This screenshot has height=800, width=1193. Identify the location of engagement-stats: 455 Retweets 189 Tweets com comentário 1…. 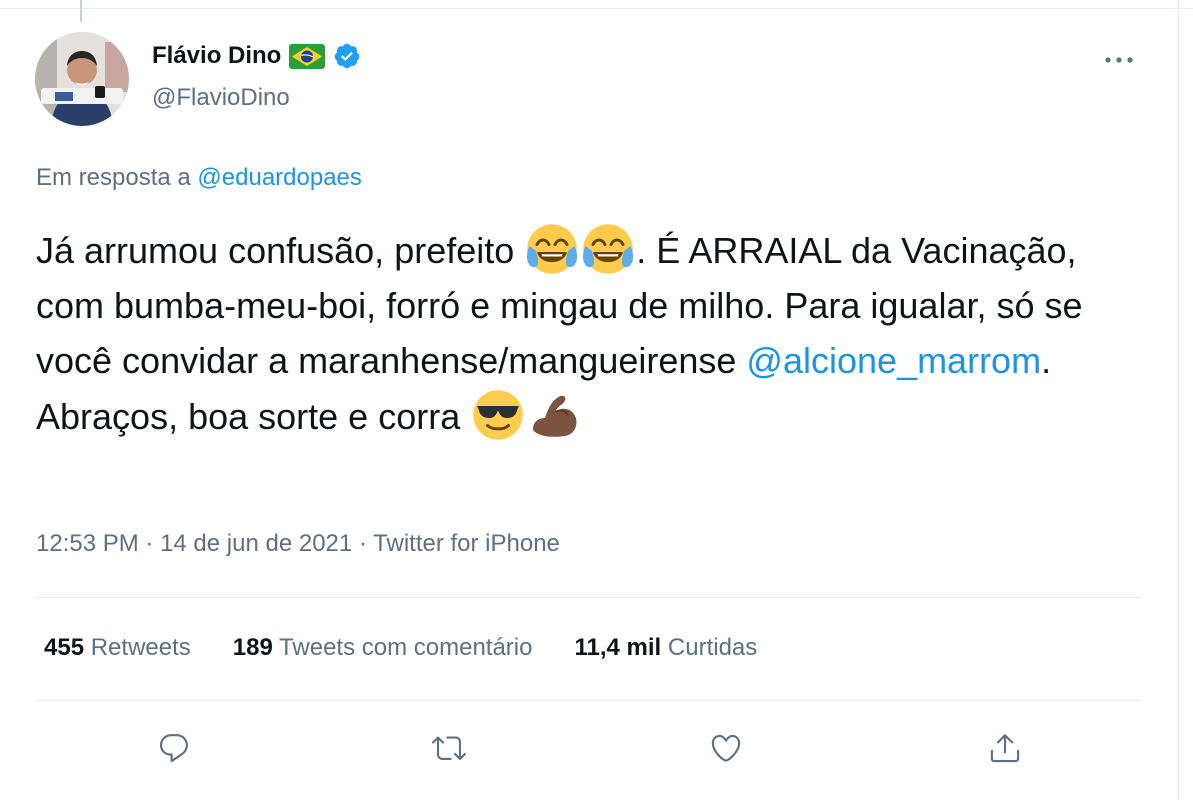
(400, 648).